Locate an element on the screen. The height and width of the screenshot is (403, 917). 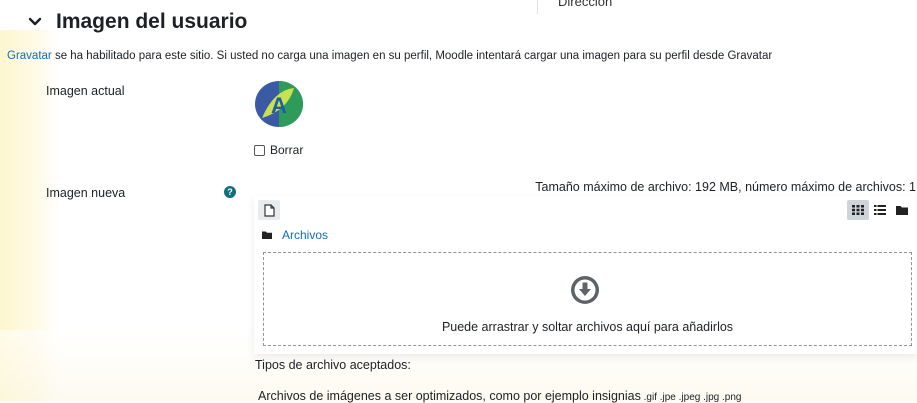
list-icon is located at coordinates (880, 210).